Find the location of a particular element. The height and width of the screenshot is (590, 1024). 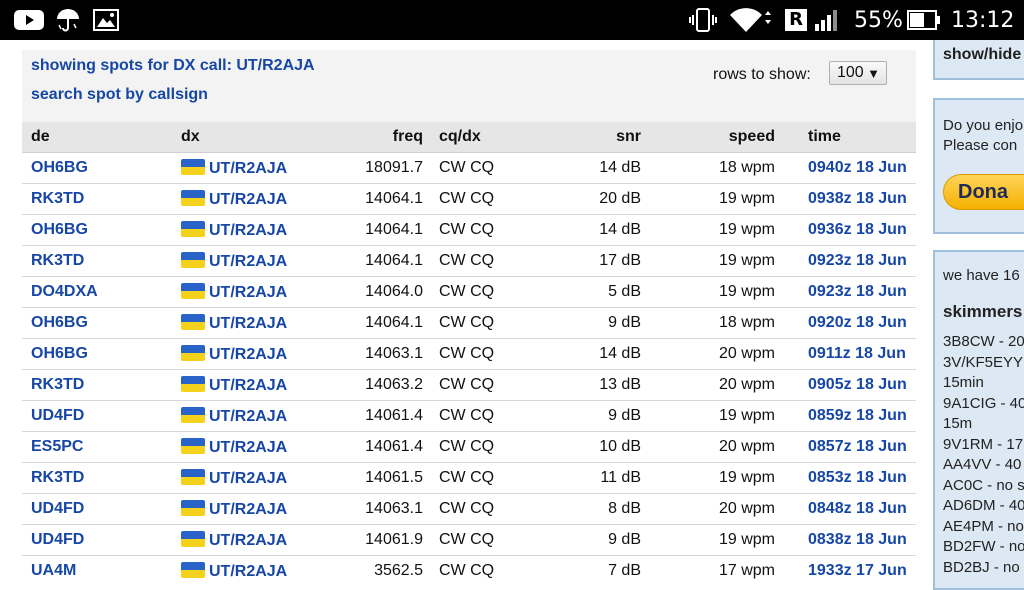

de-value-link: UA4M is located at coordinates (53, 570).